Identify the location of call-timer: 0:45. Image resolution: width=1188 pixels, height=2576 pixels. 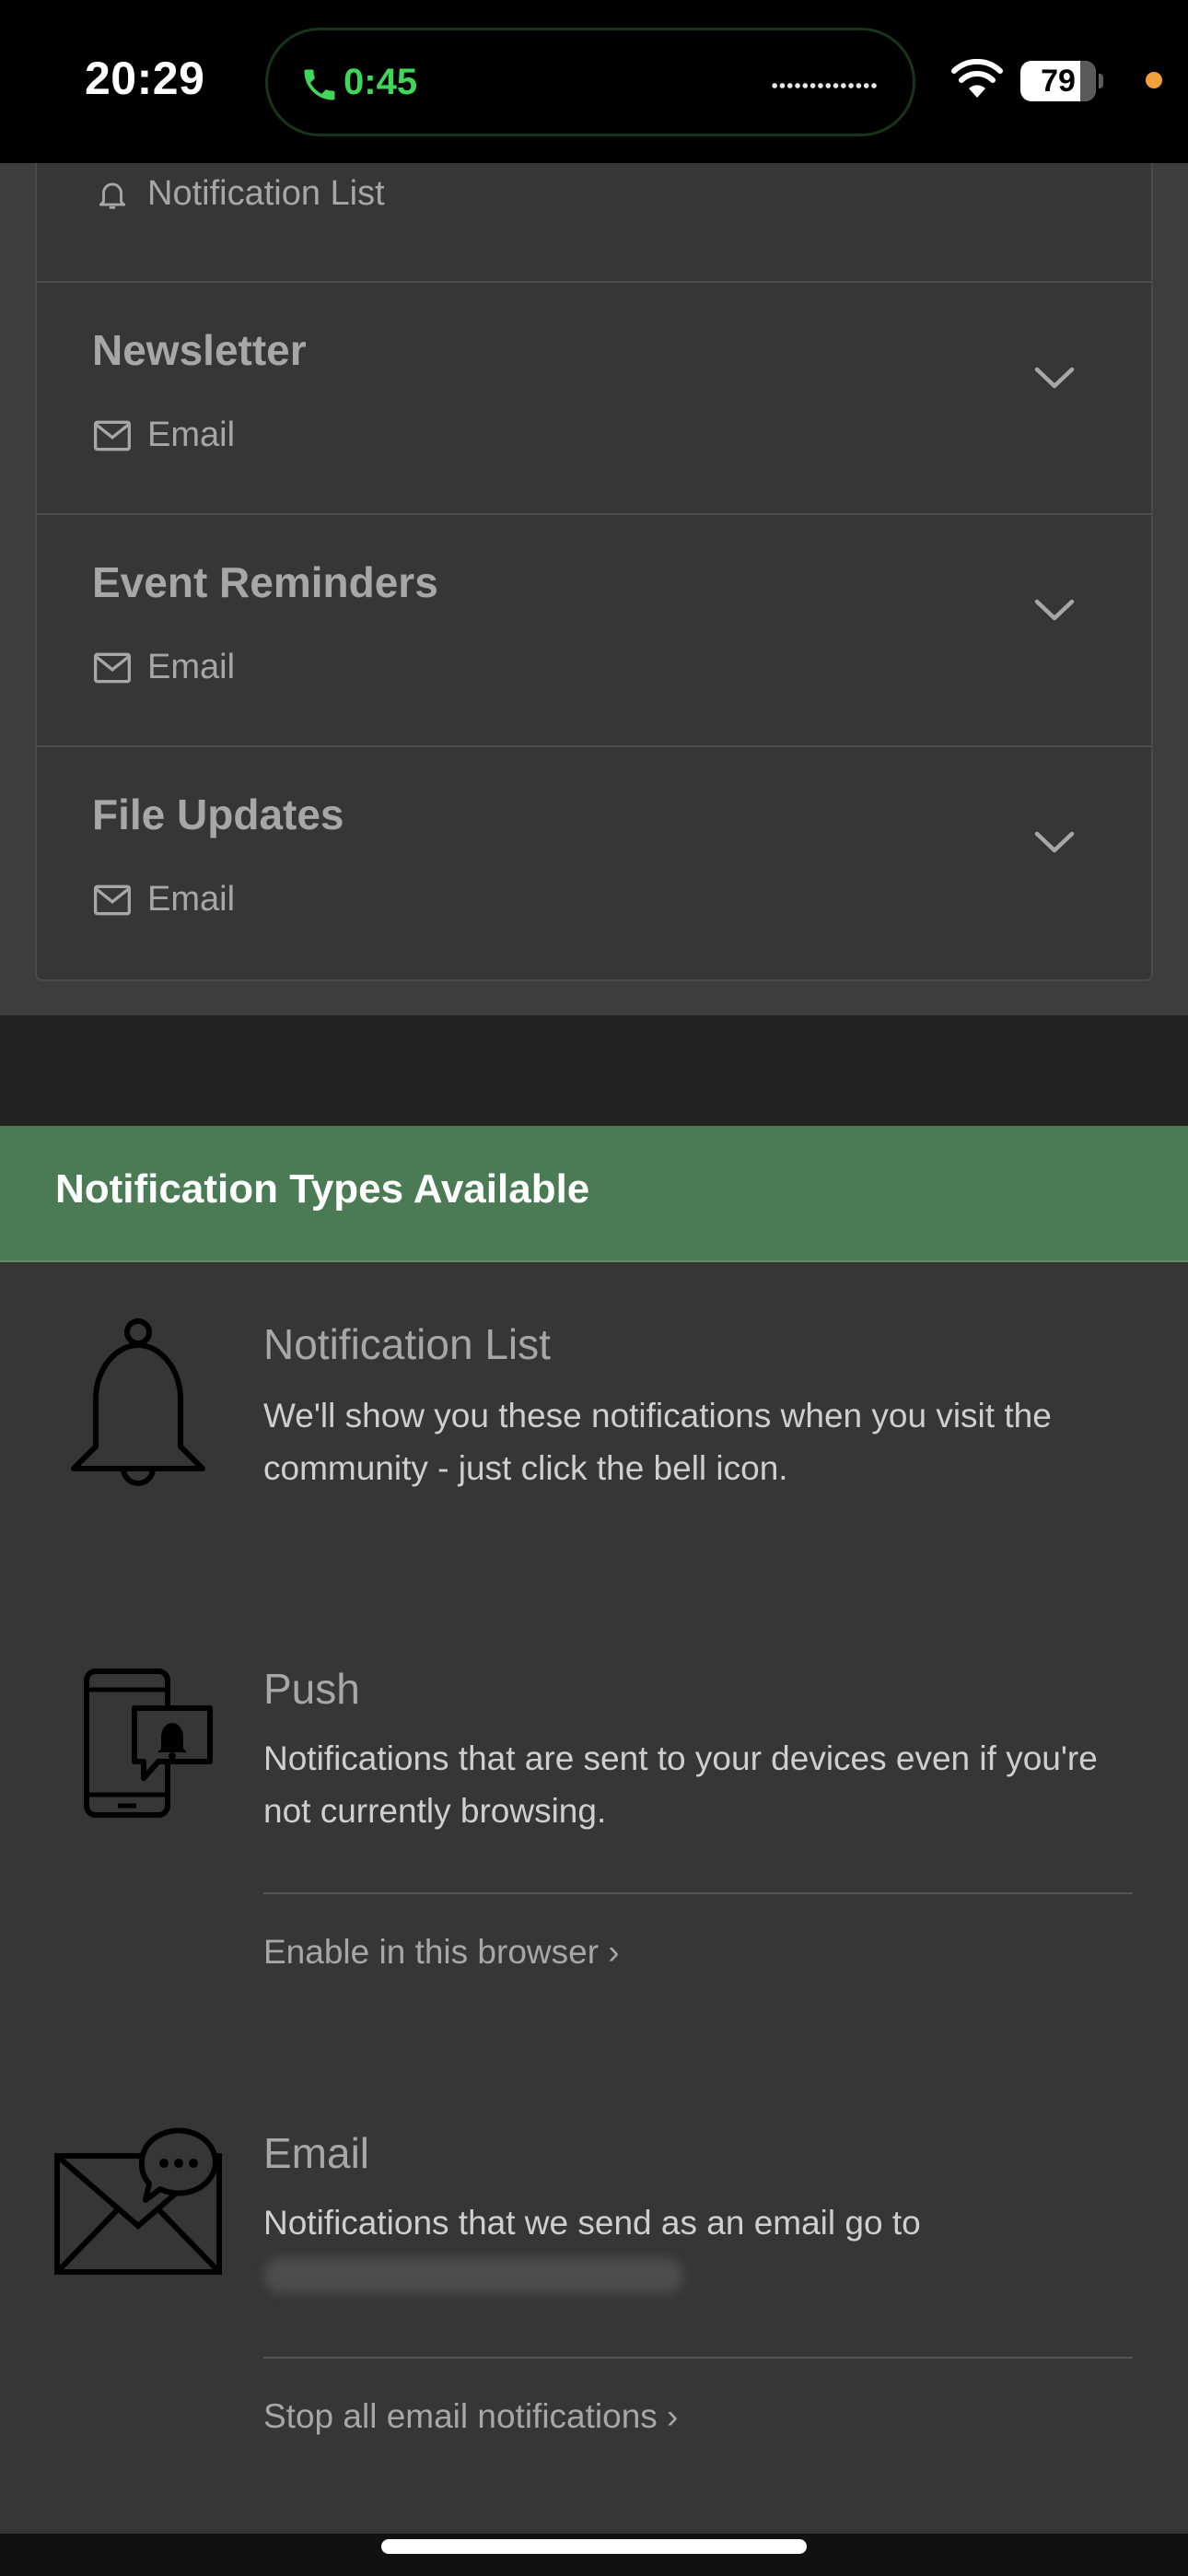
(381, 82).